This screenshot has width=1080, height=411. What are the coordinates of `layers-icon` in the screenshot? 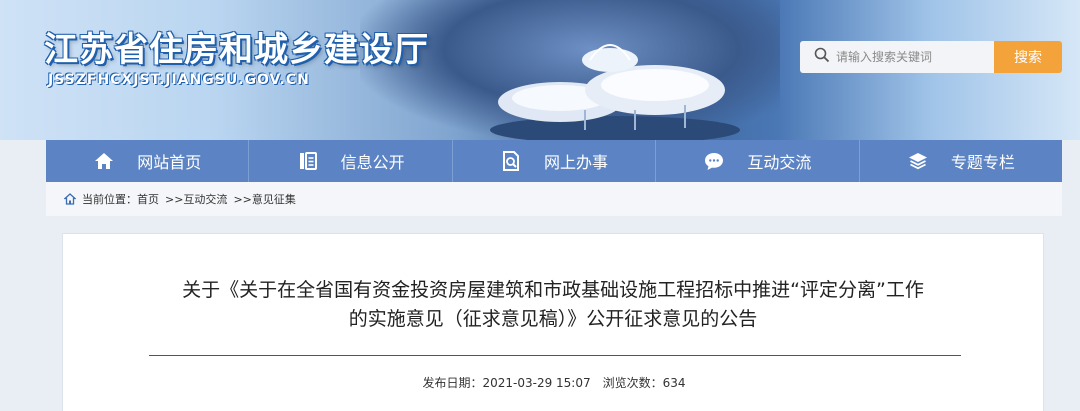 It's located at (918, 161).